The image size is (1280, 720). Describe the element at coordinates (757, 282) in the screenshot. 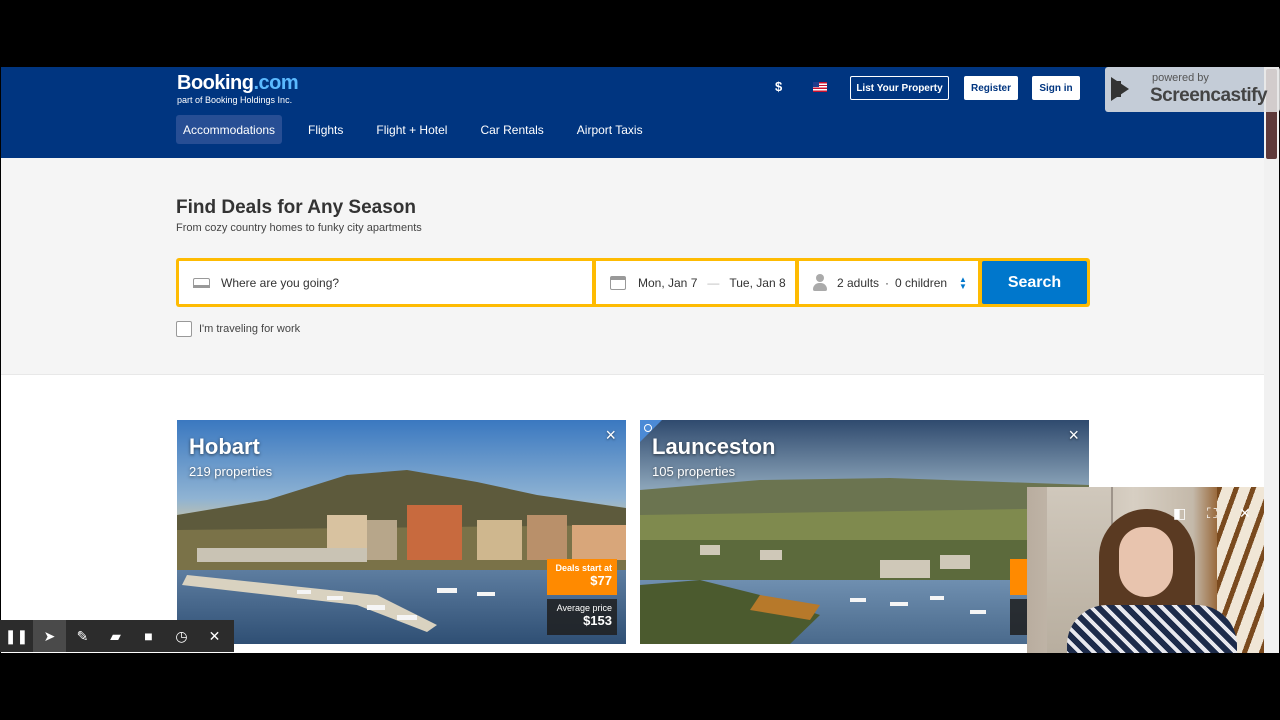

I see `checkout-date: Tue, Jan 8` at that location.